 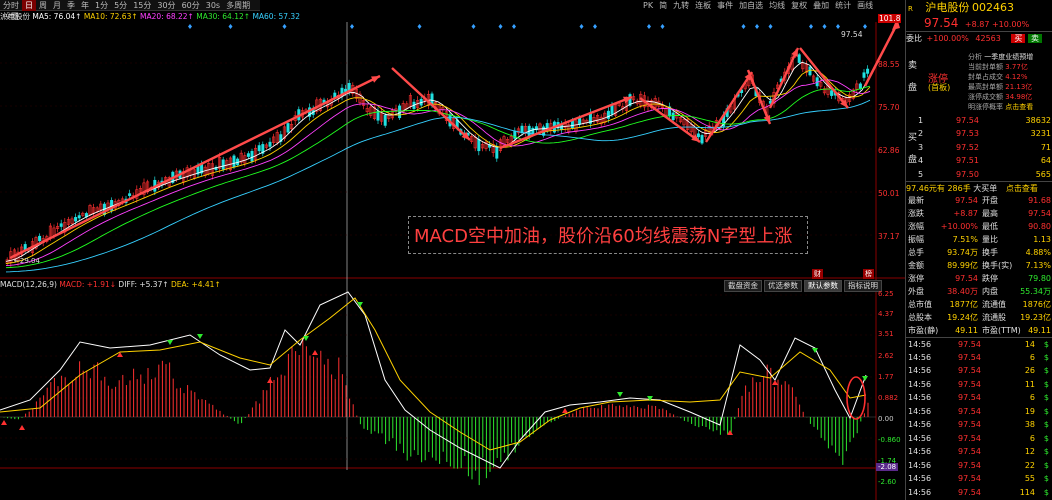 I want to click on toolbar-event: 事件, so click(x=725, y=5).